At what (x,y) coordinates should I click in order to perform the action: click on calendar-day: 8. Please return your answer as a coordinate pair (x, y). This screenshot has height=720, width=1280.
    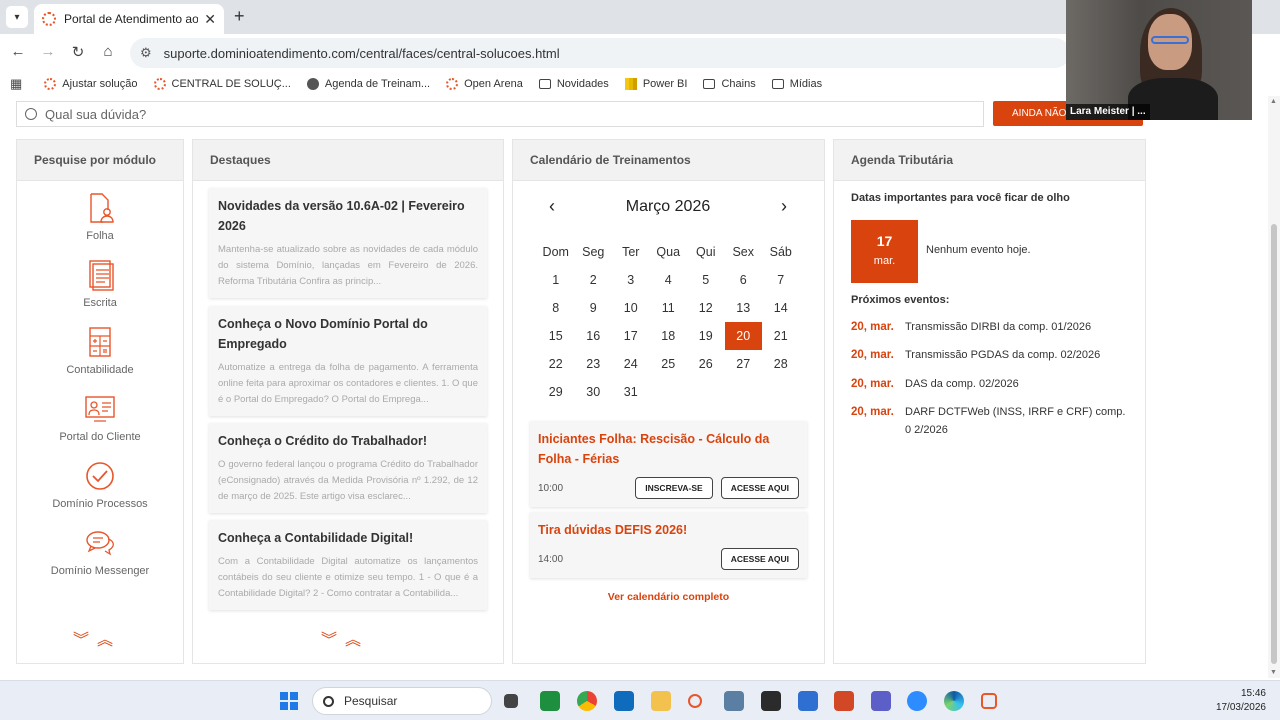
    Looking at the image, I should click on (556, 308).